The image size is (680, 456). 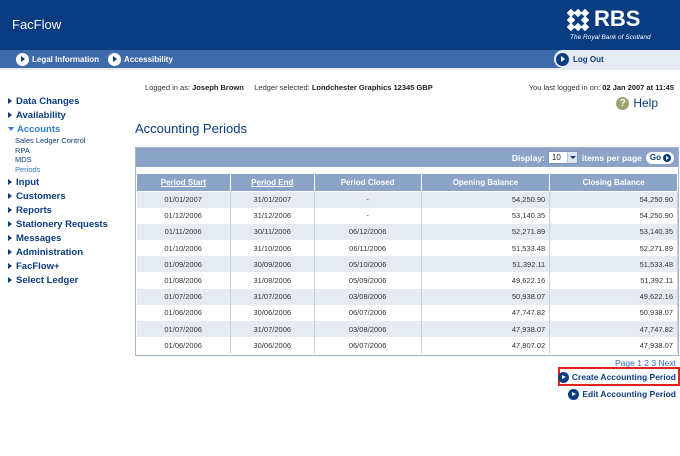 I want to click on create-accounting-period-label: Create Accounting Period, so click(x=623, y=377).